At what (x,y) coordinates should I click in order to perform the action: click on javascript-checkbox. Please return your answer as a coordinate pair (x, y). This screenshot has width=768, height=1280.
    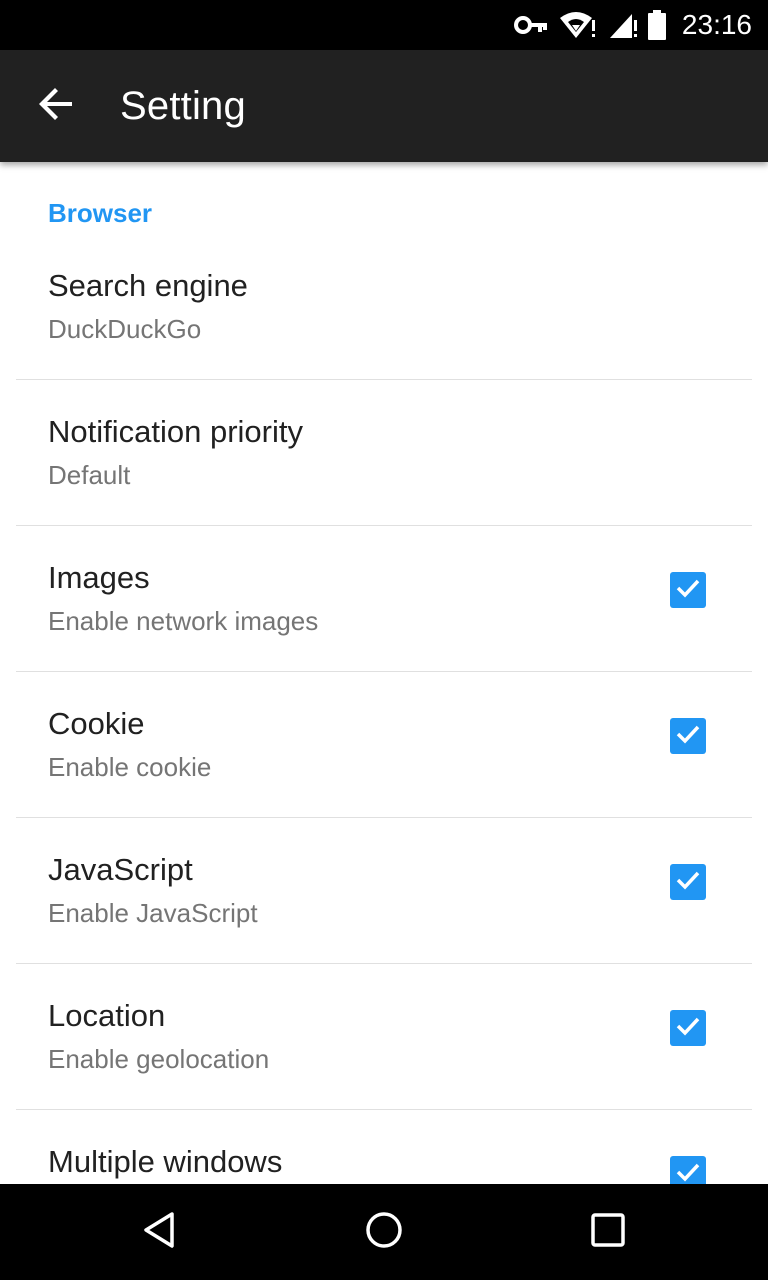
    Looking at the image, I should click on (688, 882).